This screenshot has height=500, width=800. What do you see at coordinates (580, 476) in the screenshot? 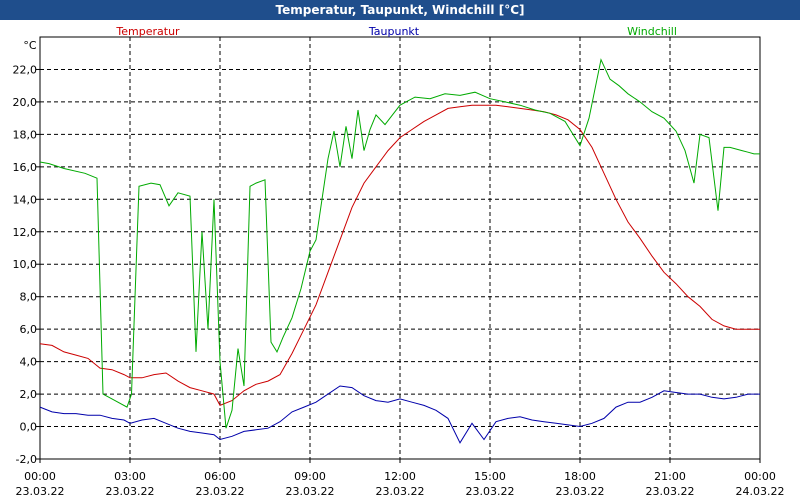
I see `x-tick-time-label: 18:00` at bounding box center [580, 476].